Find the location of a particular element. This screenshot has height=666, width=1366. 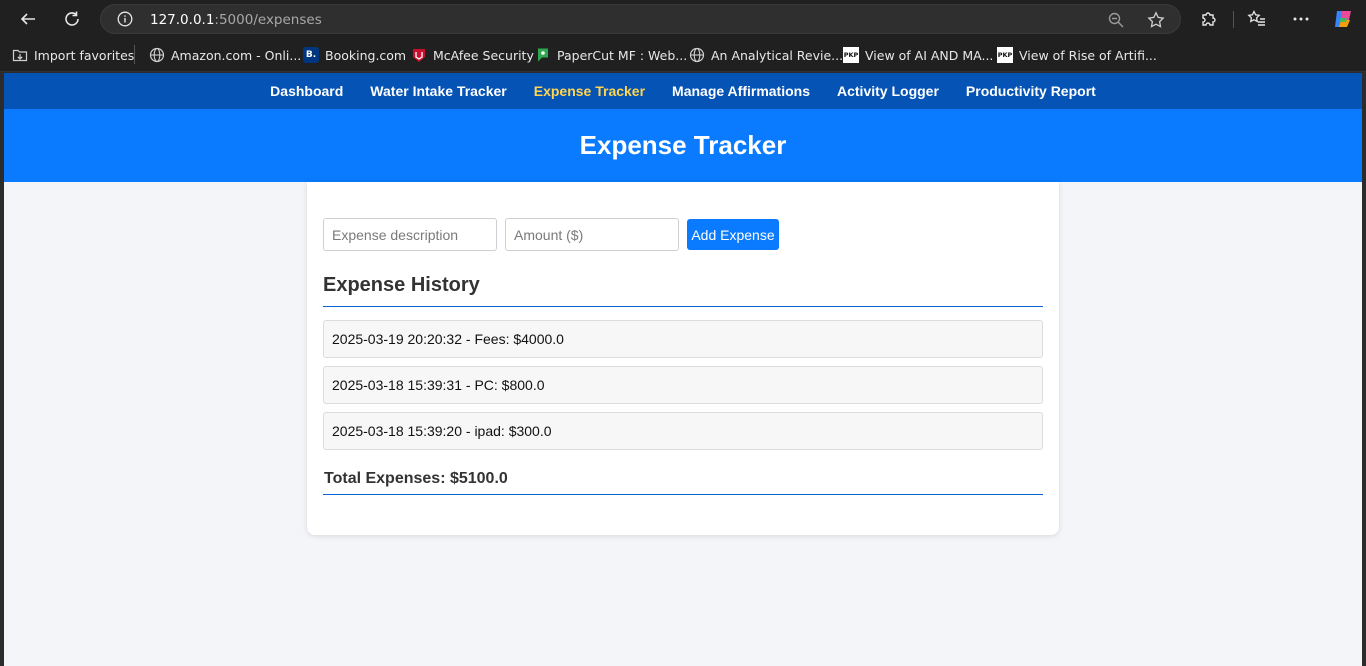

url-text: 127.0.0.1:5000/expenses is located at coordinates (236, 20).